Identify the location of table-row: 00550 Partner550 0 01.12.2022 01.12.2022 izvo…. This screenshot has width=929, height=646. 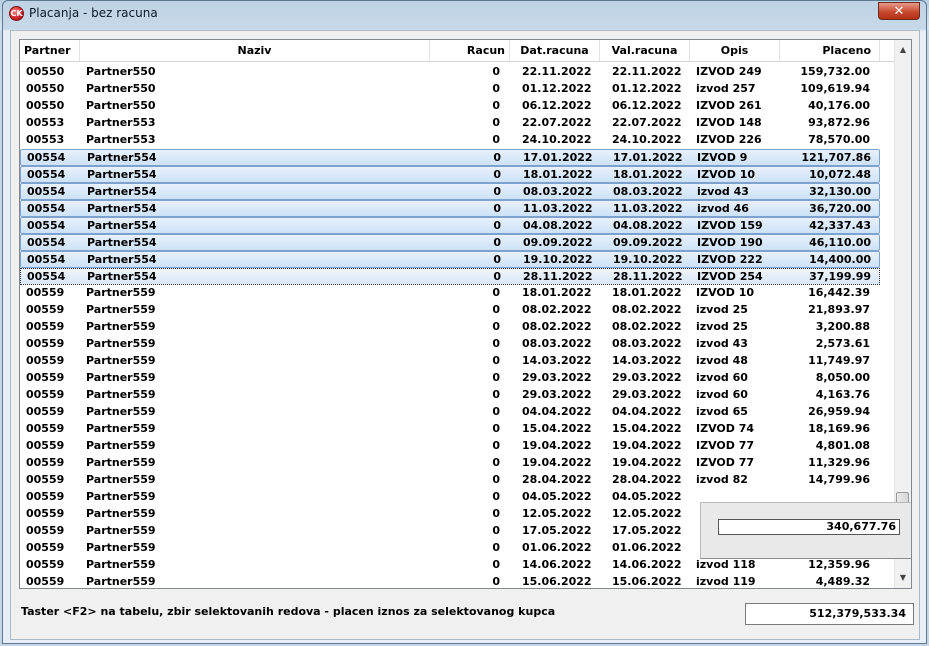
(450, 89).